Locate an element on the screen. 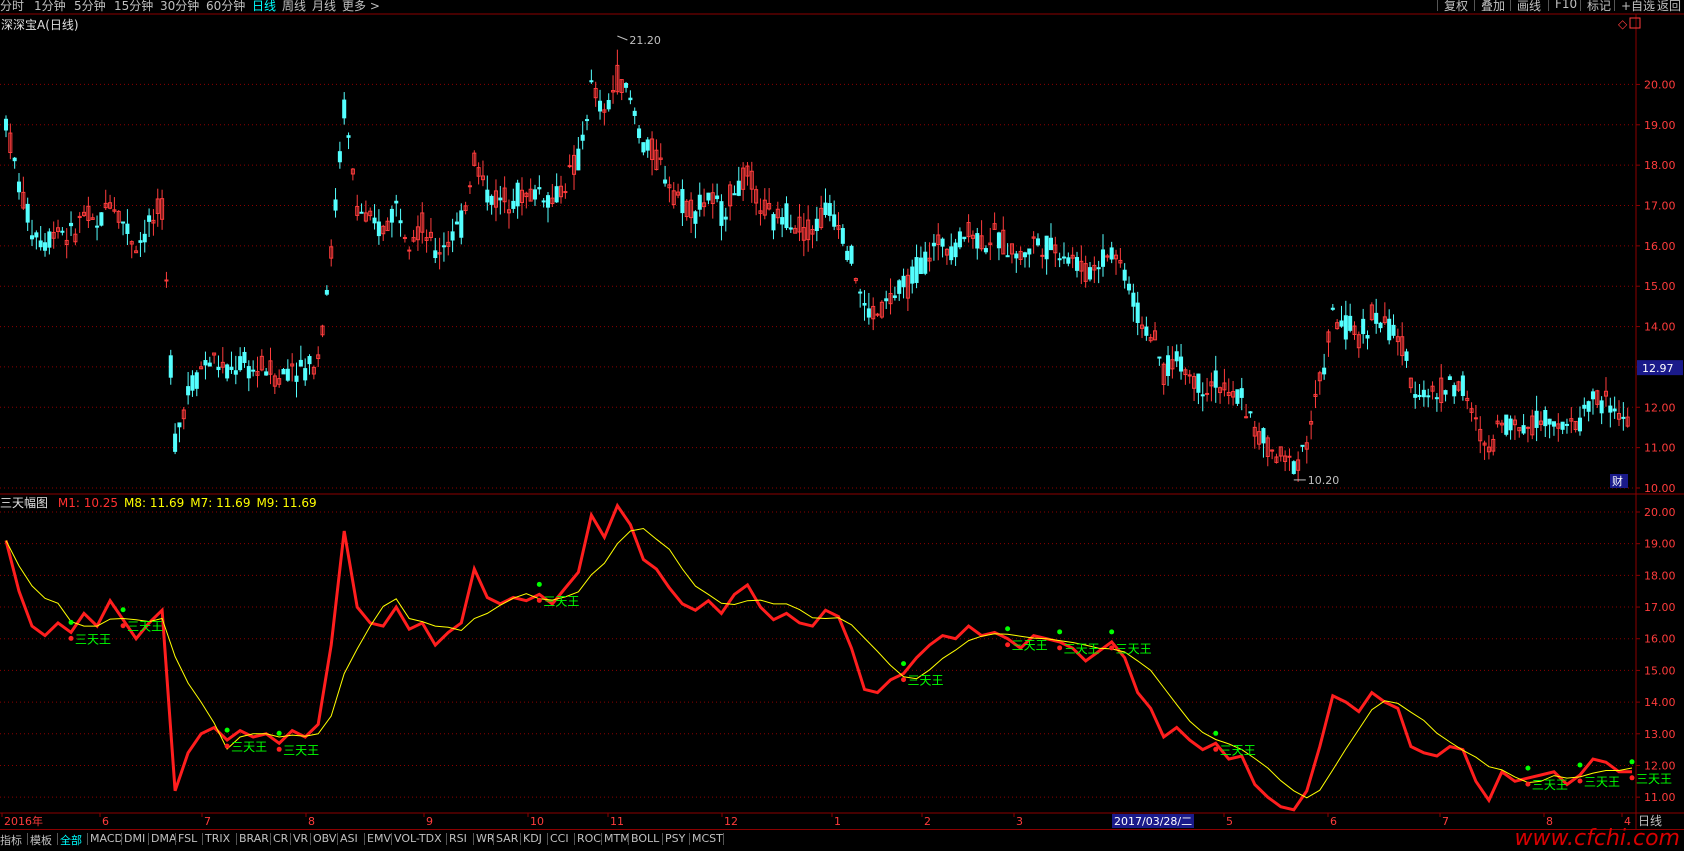 The height and width of the screenshot is (851, 1684). indicator-tick-label: 19.00 is located at coordinates (1660, 544).